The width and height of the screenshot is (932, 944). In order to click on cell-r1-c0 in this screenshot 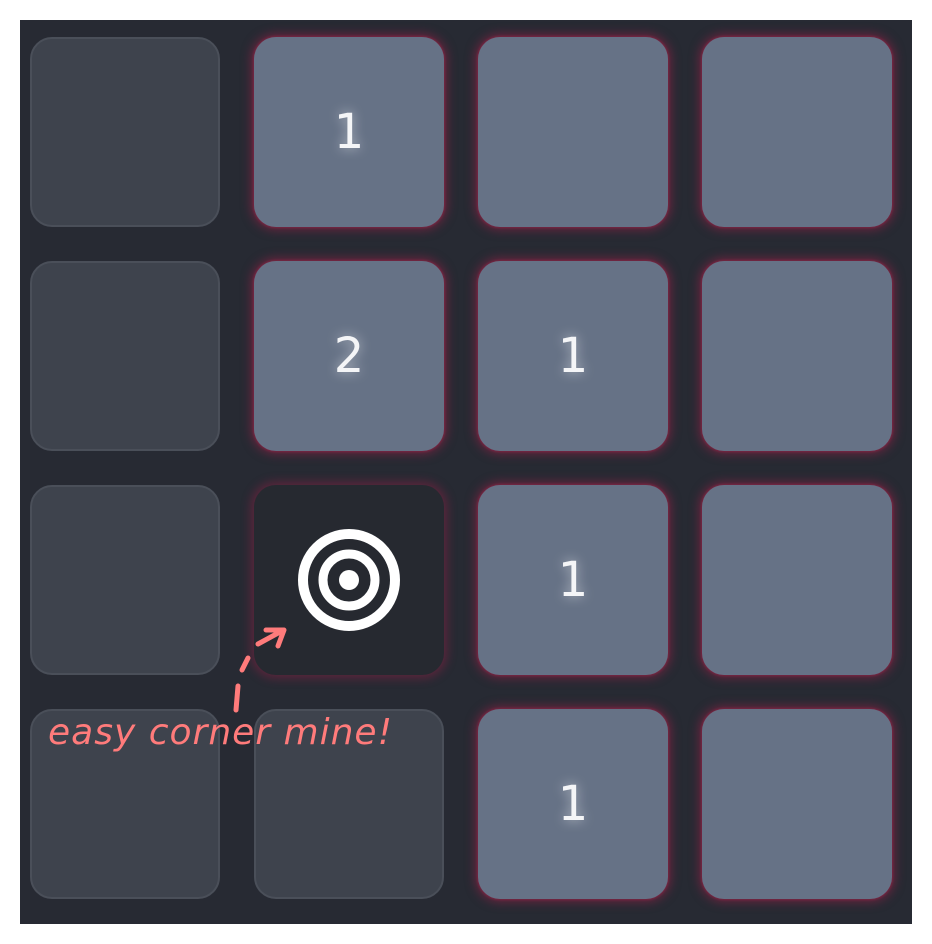, I will do `click(125, 356)`.